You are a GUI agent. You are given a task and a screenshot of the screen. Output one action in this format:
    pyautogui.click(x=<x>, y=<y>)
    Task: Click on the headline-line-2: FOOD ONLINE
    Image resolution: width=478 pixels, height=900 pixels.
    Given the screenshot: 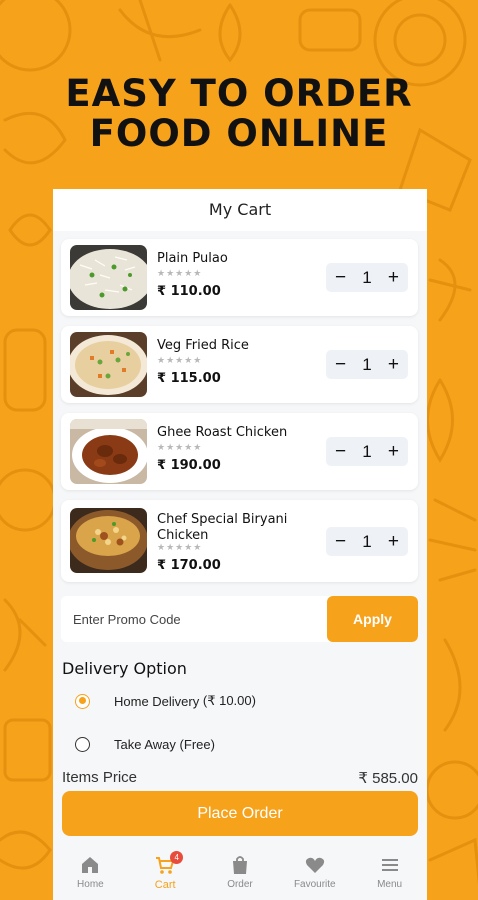 What is the action you would take?
    pyautogui.click(x=239, y=133)
    